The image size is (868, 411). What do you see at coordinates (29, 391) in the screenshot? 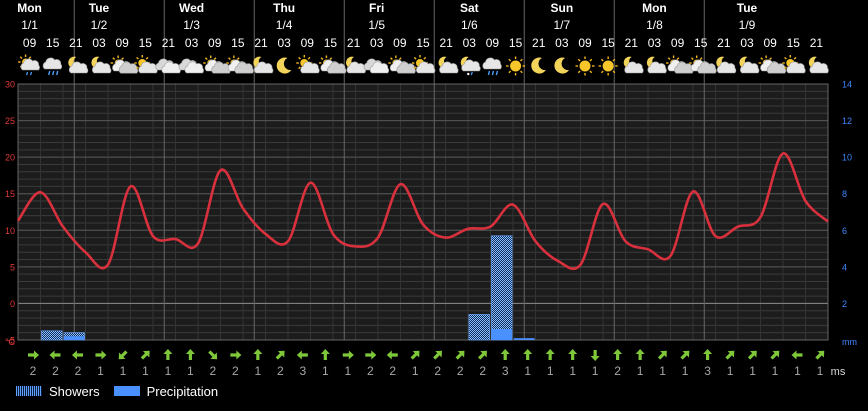
I see `showers-swatch` at bounding box center [29, 391].